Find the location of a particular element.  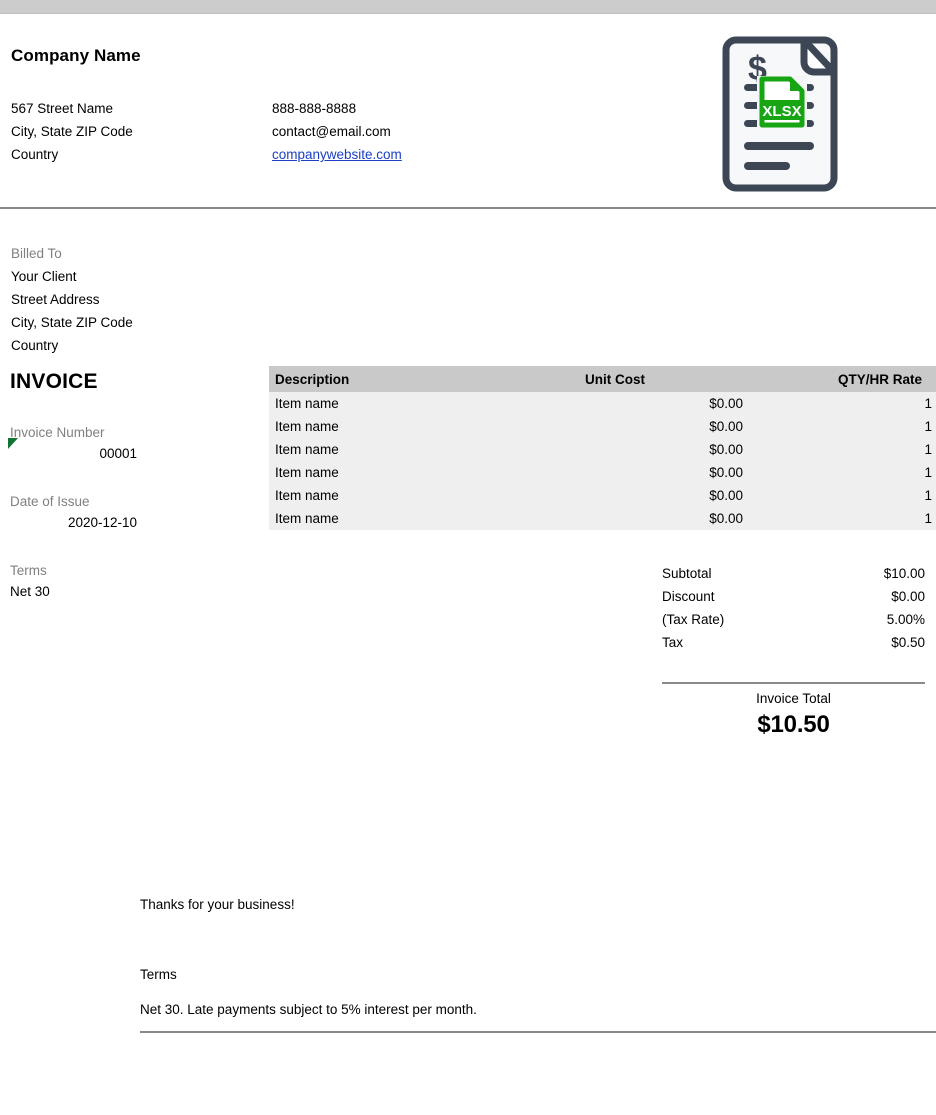

company-address-line-3: Country is located at coordinates (35, 154).